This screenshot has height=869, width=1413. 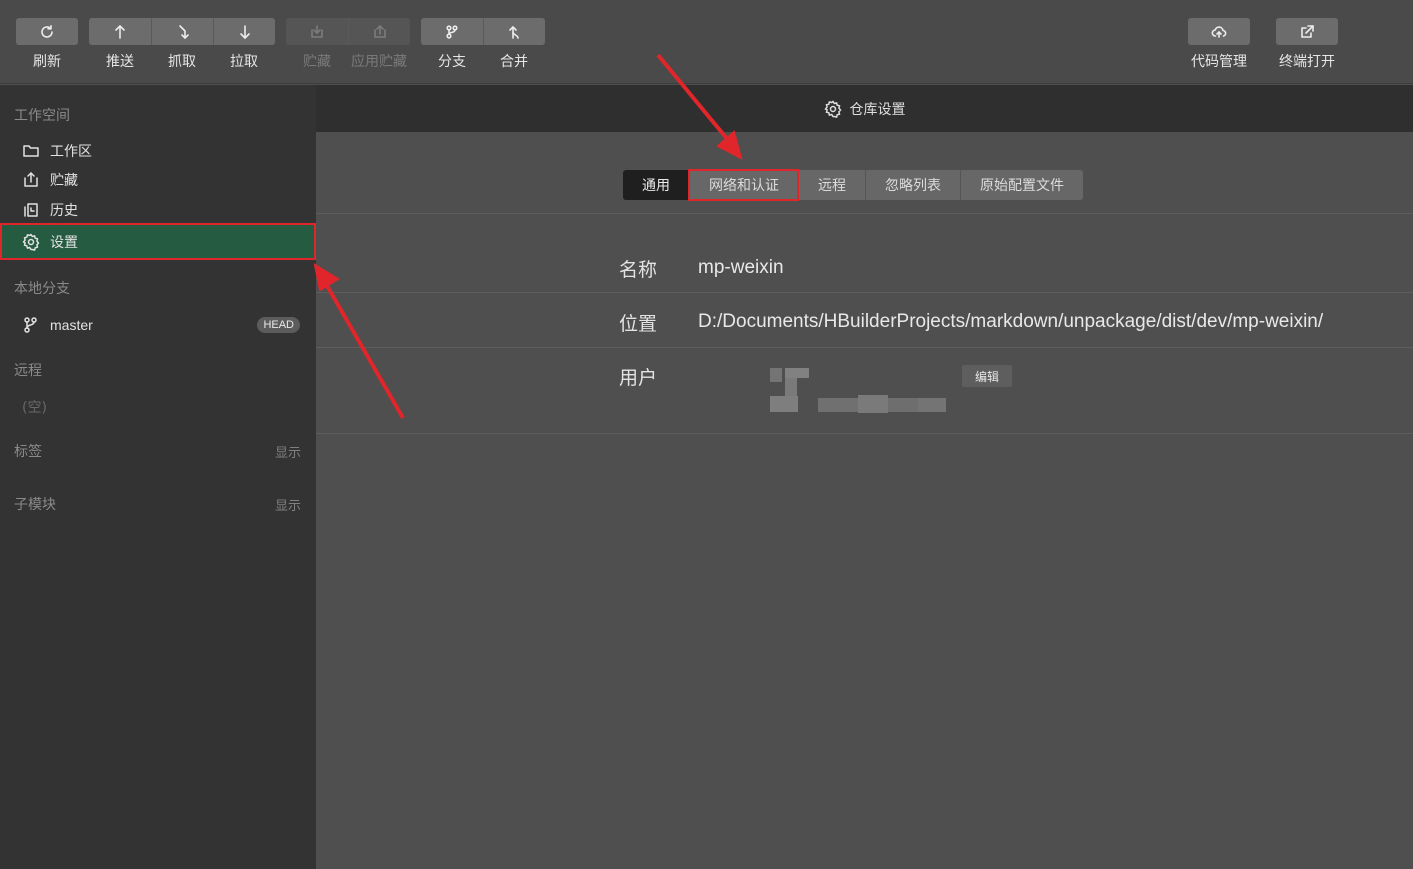 What do you see at coordinates (35, 505) in the screenshot?
I see `submodule-section-title: 子模块` at bounding box center [35, 505].